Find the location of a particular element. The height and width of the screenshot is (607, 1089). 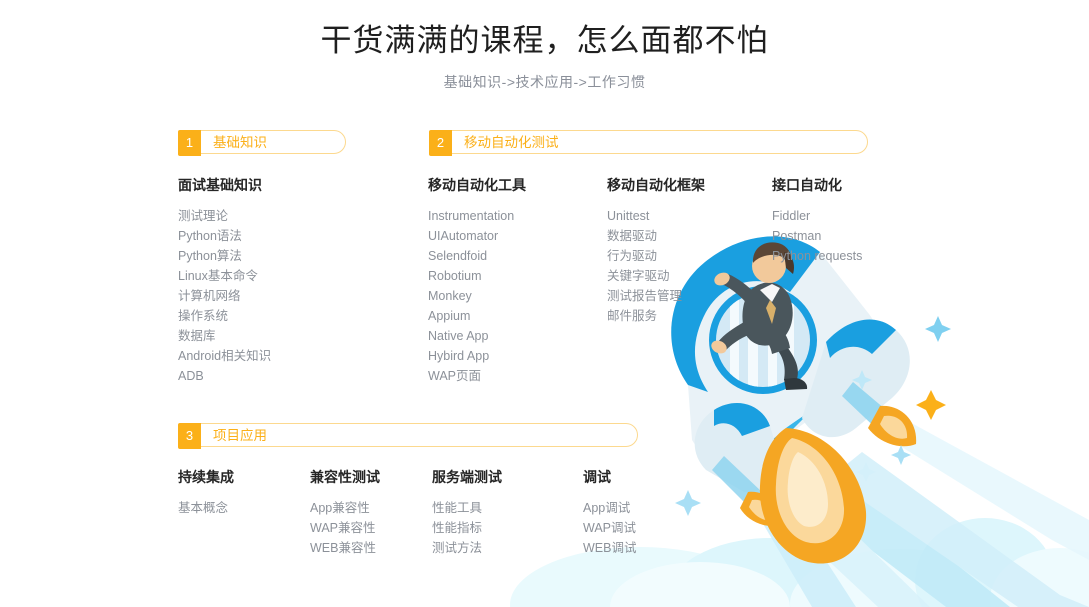

column-debugging: 调试 App调试 WAP调试 WEB调试 is located at coordinates (609, 513).